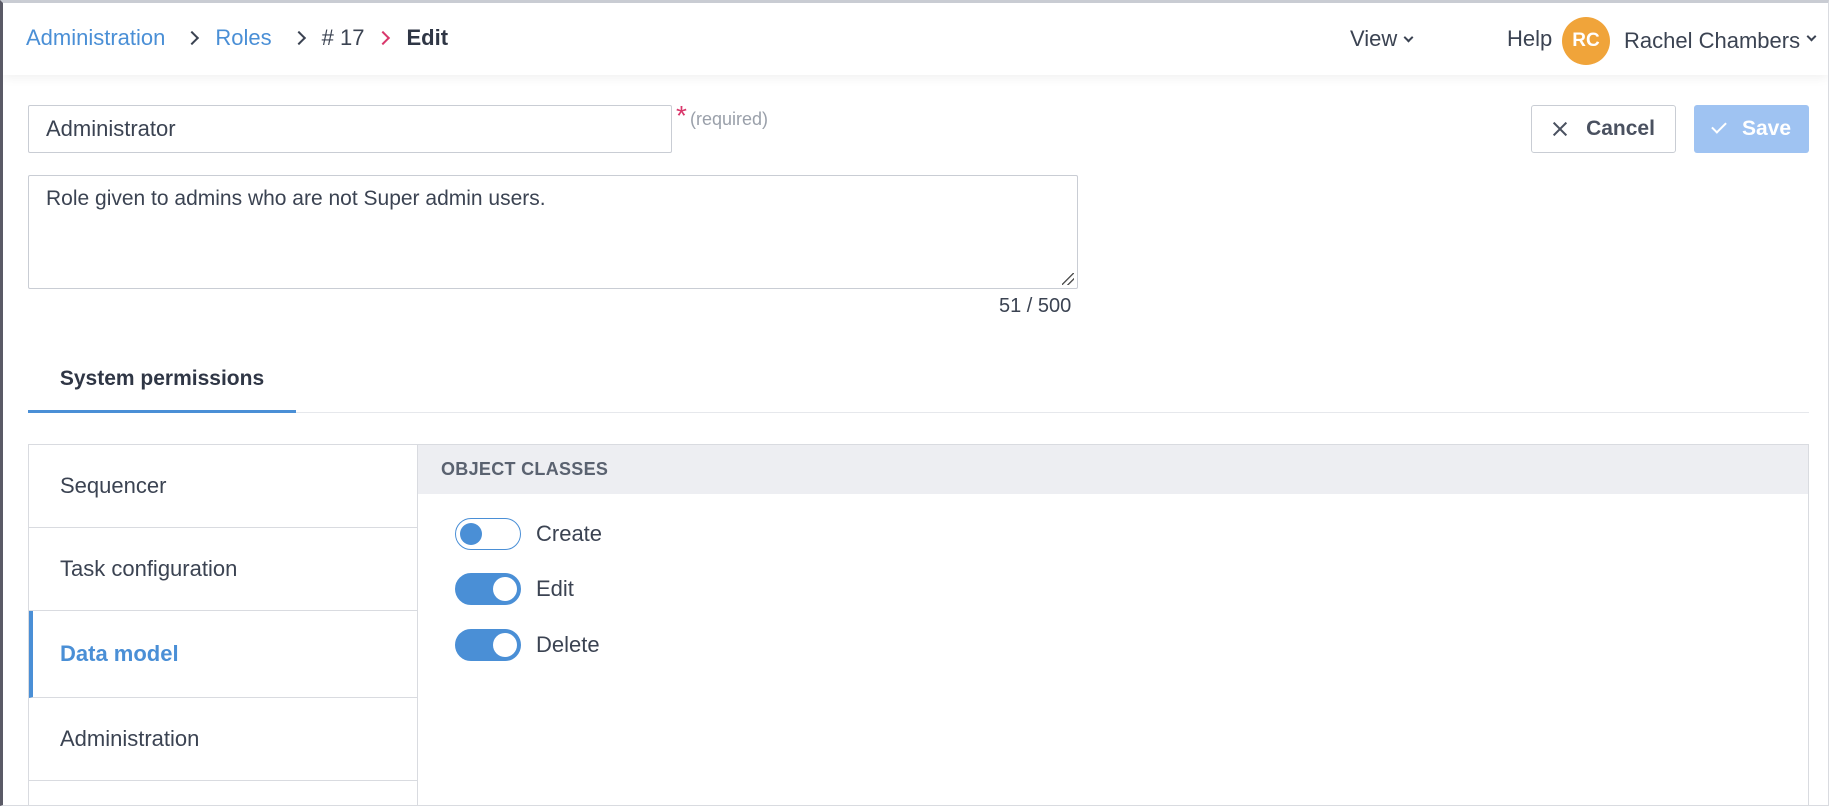 Image resolution: width=1829 pixels, height=806 pixels. Describe the element at coordinates (681, 115) in the screenshot. I see `required-marker: *` at that location.